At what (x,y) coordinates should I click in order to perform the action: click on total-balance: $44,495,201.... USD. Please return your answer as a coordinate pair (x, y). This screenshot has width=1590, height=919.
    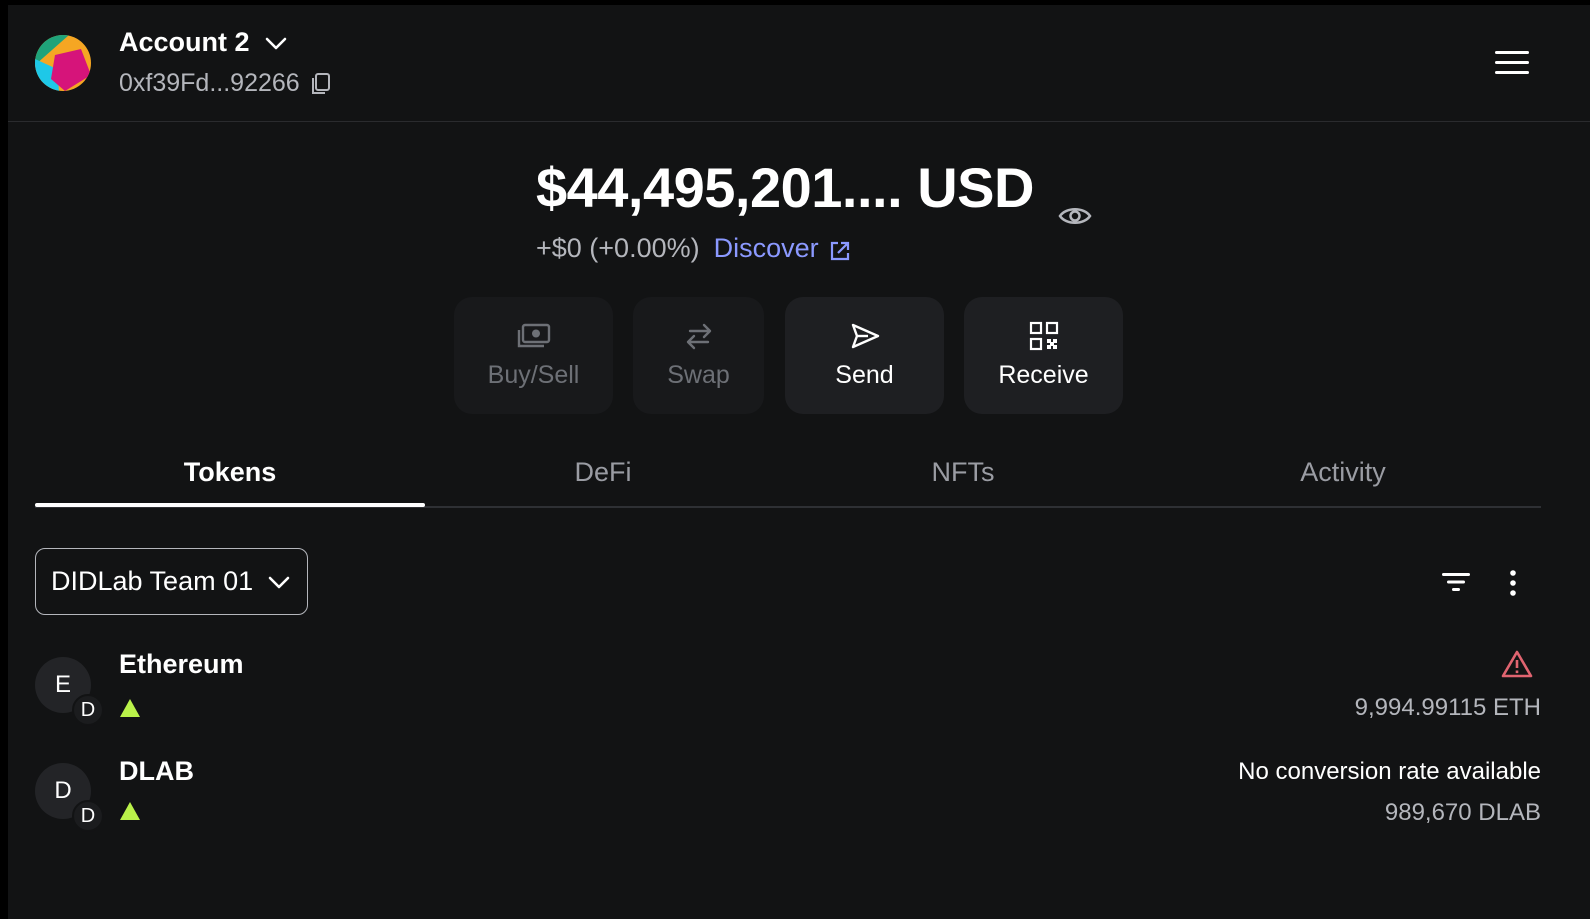
    Looking at the image, I should click on (814, 189).